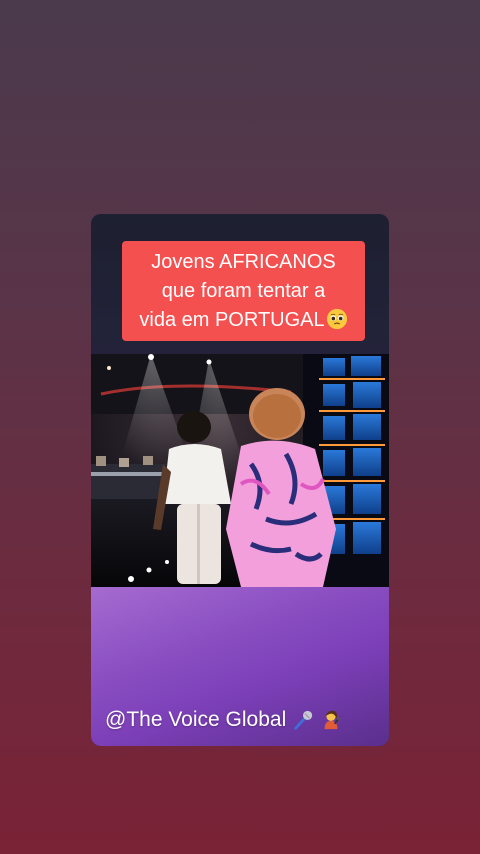  Describe the element at coordinates (336, 318) in the screenshot. I see `pleading-face-icon` at that location.